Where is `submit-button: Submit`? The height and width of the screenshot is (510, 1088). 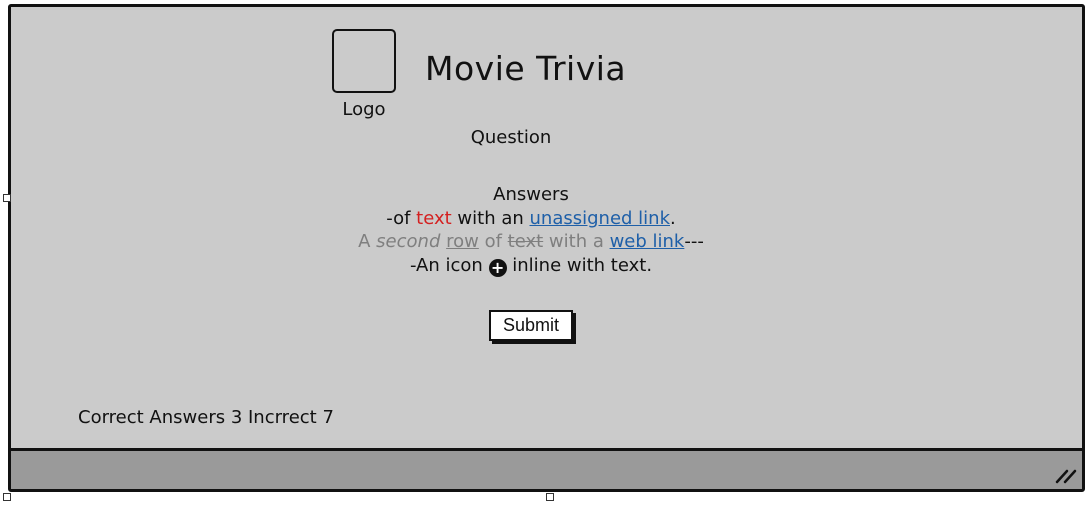
submit-button: Submit is located at coordinates (531, 325).